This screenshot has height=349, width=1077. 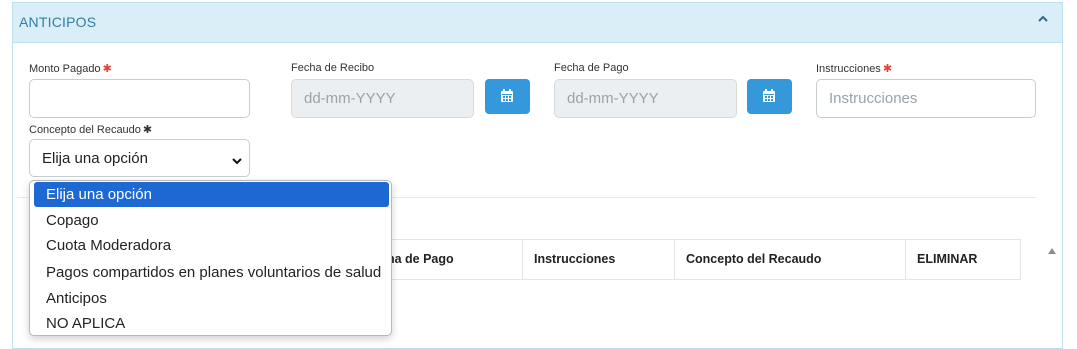 What do you see at coordinates (139, 98) in the screenshot?
I see `monto-pagado-input` at bounding box center [139, 98].